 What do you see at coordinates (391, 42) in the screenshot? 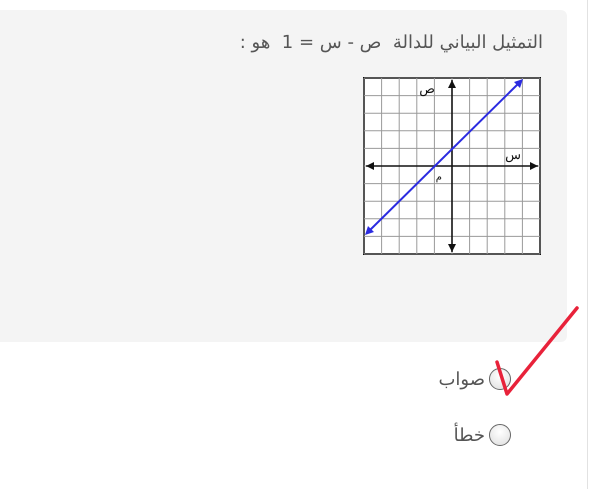
I see `question-text: التمثيل البياني للدالة ص - س = 1 هو :` at bounding box center [391, 42].